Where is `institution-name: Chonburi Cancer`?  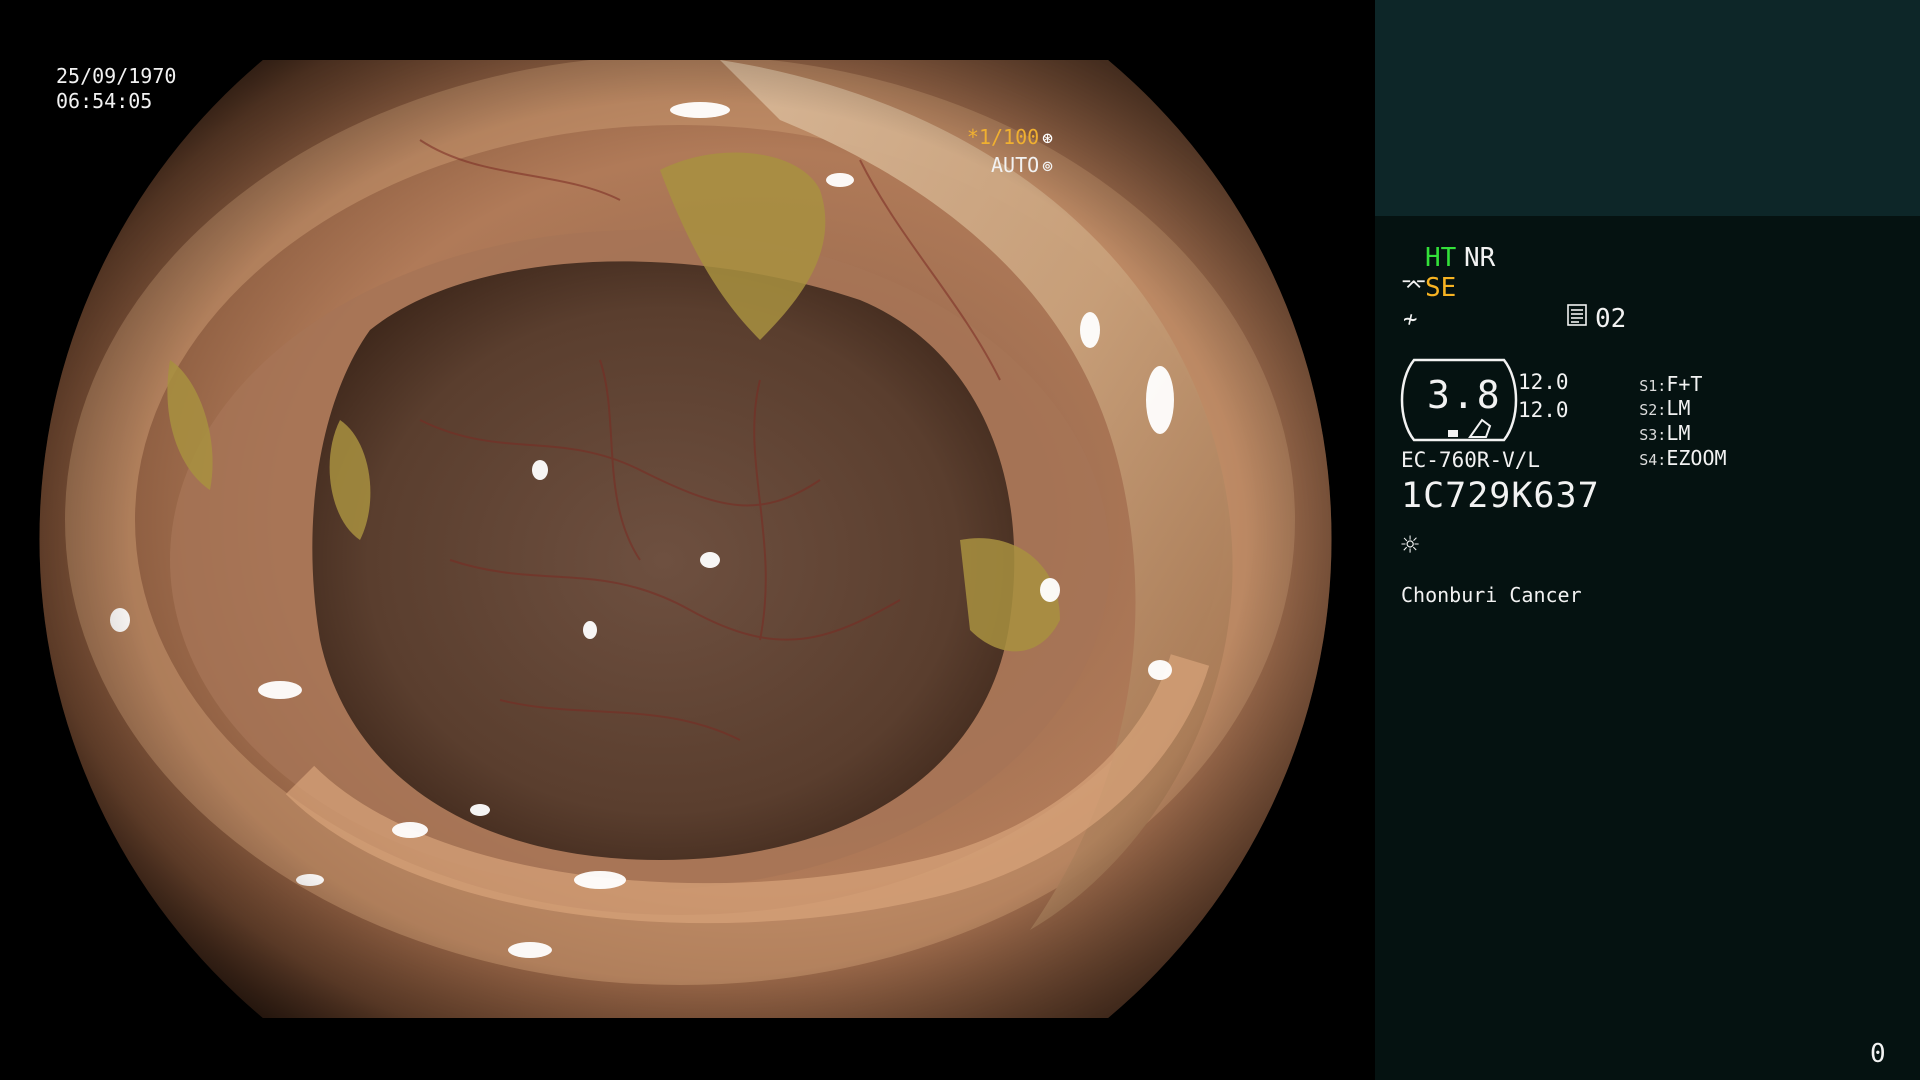 institution-name: Chonburi Cancer is located at coordinates (1491, 595).